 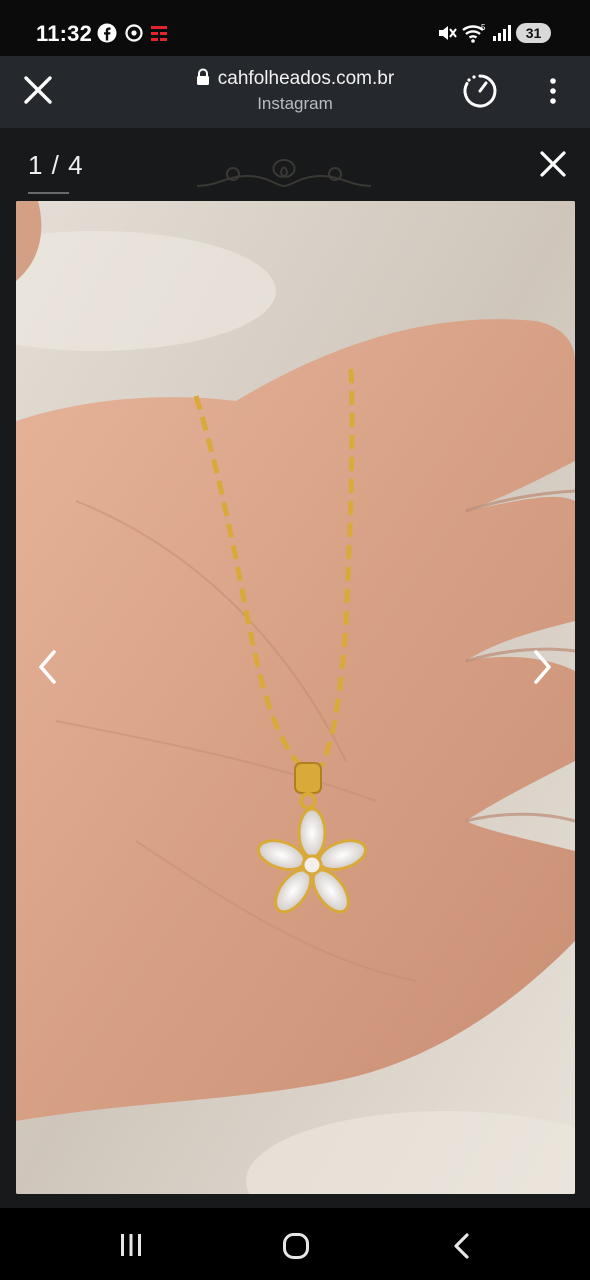 What do you see at coordinates (483, 27) in the screenshot?
I see `svg-text: 5` at bounding box center [483, 27].